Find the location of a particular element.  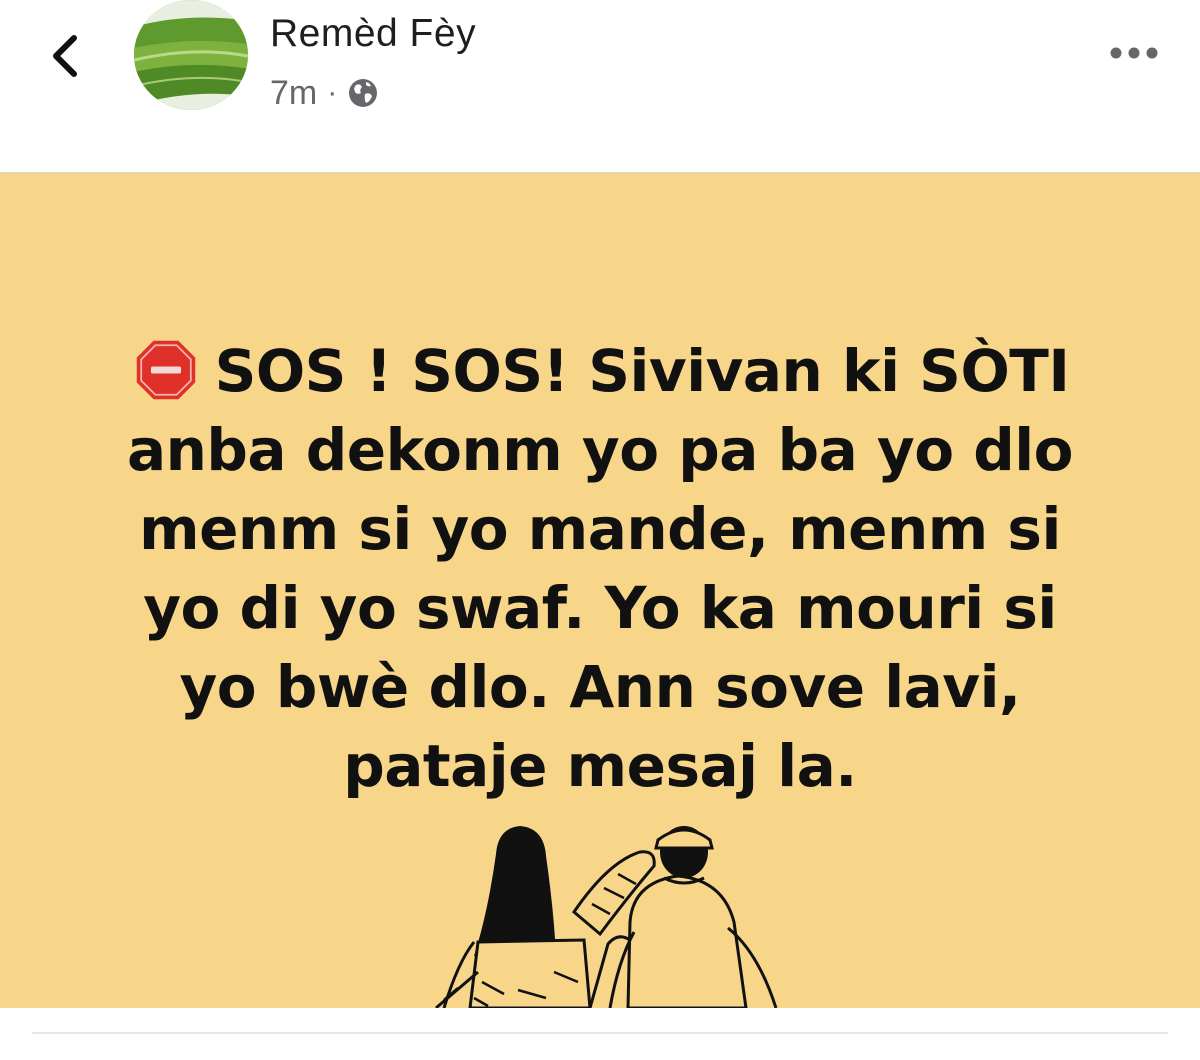

page-name: Remèd Fèy is located at coordinates (373, 34).